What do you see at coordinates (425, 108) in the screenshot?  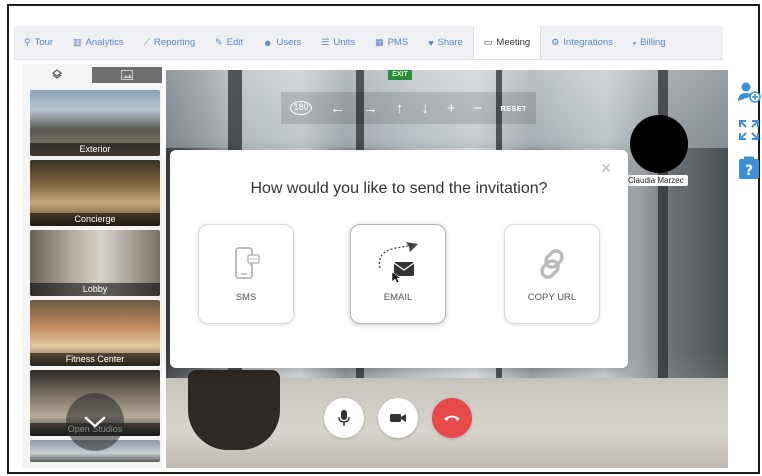 I see `arrow-down-icon: ↓` at bounding box center [425, 108].